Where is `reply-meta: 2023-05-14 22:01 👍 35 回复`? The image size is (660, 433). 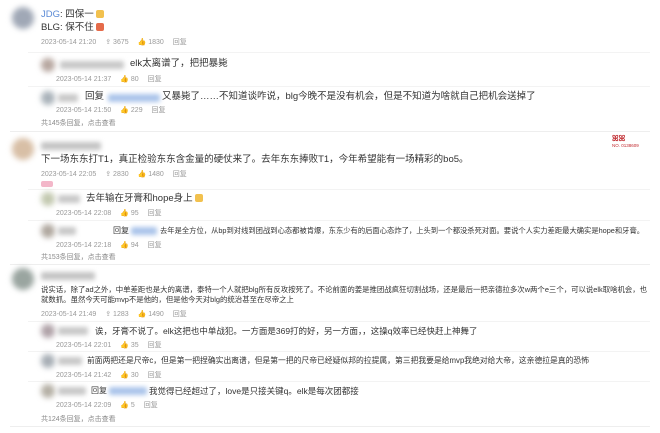
reply-meta: 2023-05-14 22:01 👍 35 回复 is located at coordinates (112, 345).